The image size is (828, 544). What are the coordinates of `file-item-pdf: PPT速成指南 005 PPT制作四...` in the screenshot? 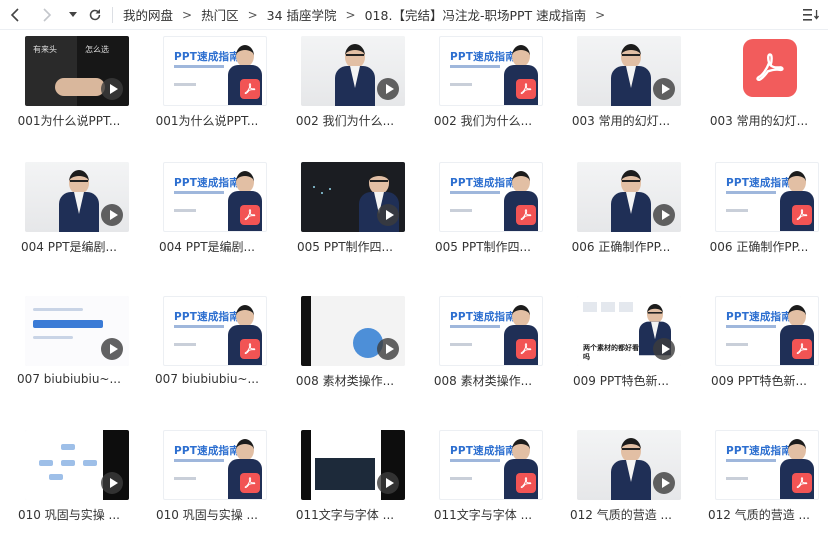 It's located at (483, 223).